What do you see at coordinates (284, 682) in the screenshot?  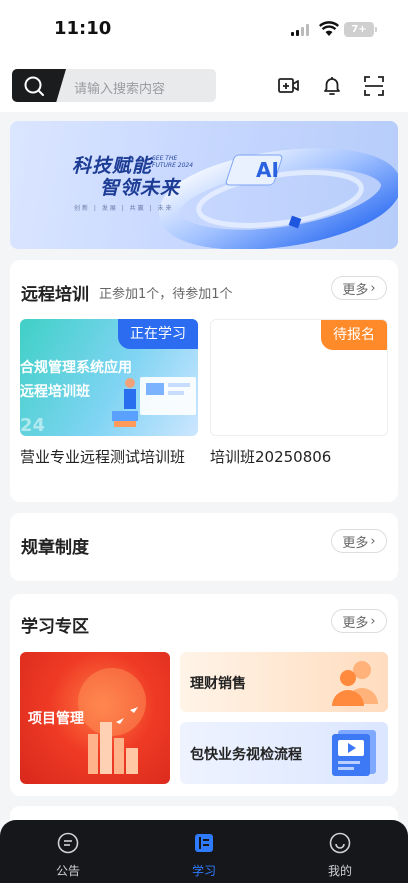 I see `study-zone-wealth-sales: 理财销售` at bounding box center [284, 682].